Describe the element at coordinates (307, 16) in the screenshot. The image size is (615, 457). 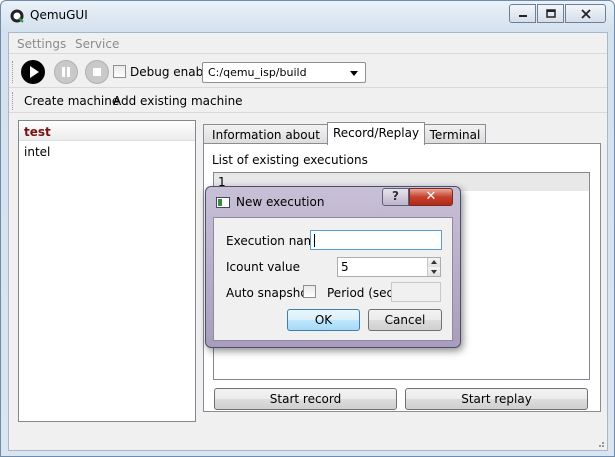
I see `title-bar: QemuGUI` at that location.